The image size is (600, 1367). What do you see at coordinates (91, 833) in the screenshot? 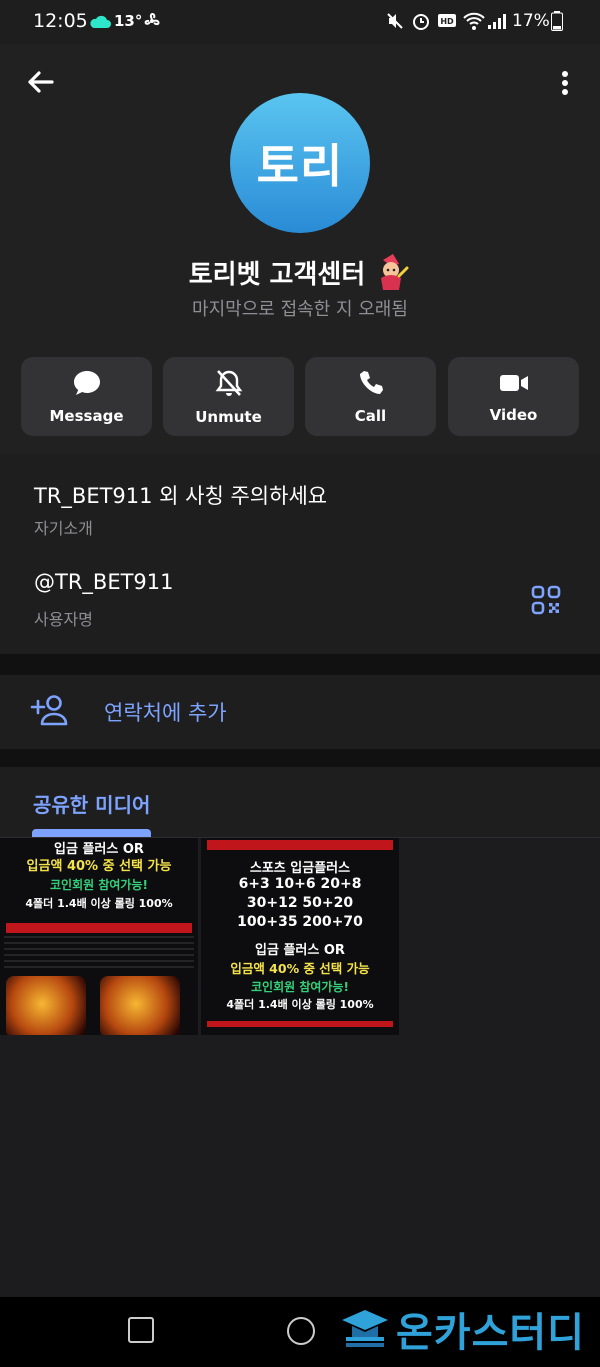
I see `tab-indicator` at bounding box center [91, 833].